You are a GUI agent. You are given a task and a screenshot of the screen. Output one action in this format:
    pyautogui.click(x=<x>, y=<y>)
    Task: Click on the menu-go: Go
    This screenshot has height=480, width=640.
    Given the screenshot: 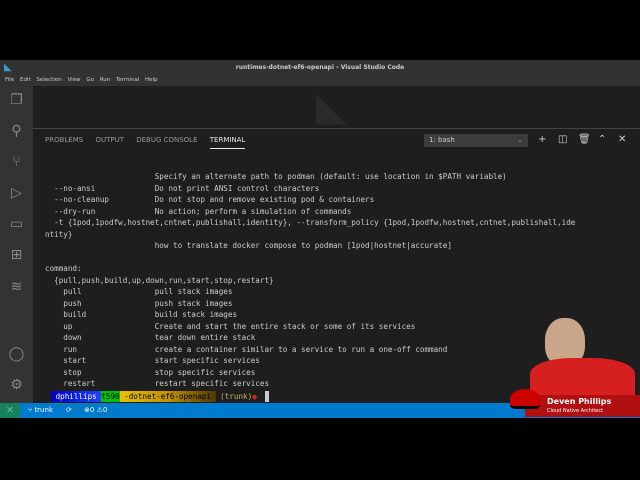 What is the action you would take?
    pyautogui.click(x=90, y=80)
    